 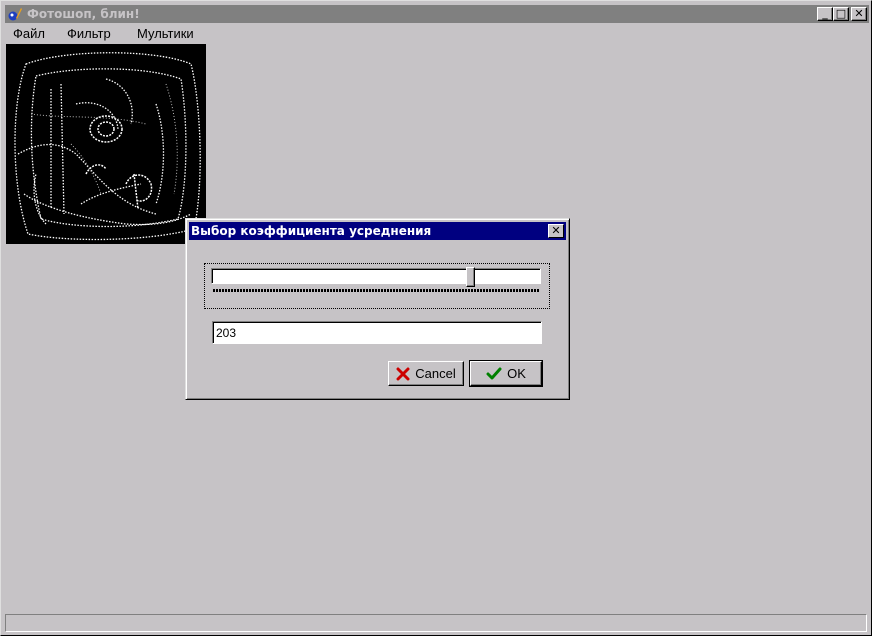 I want to click on slider-thumb, so click(x=470, y=277).